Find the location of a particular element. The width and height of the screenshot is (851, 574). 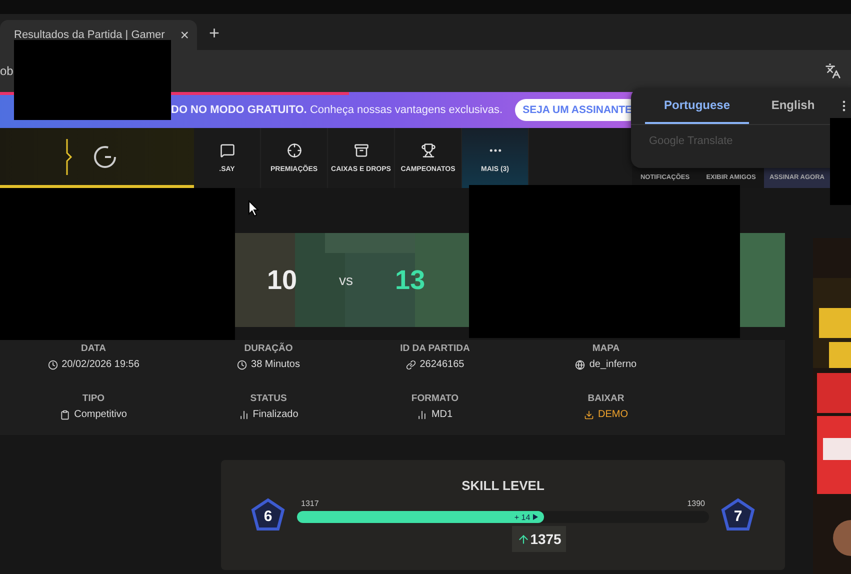

team-score: 10 is located at coordinates (282, 280).